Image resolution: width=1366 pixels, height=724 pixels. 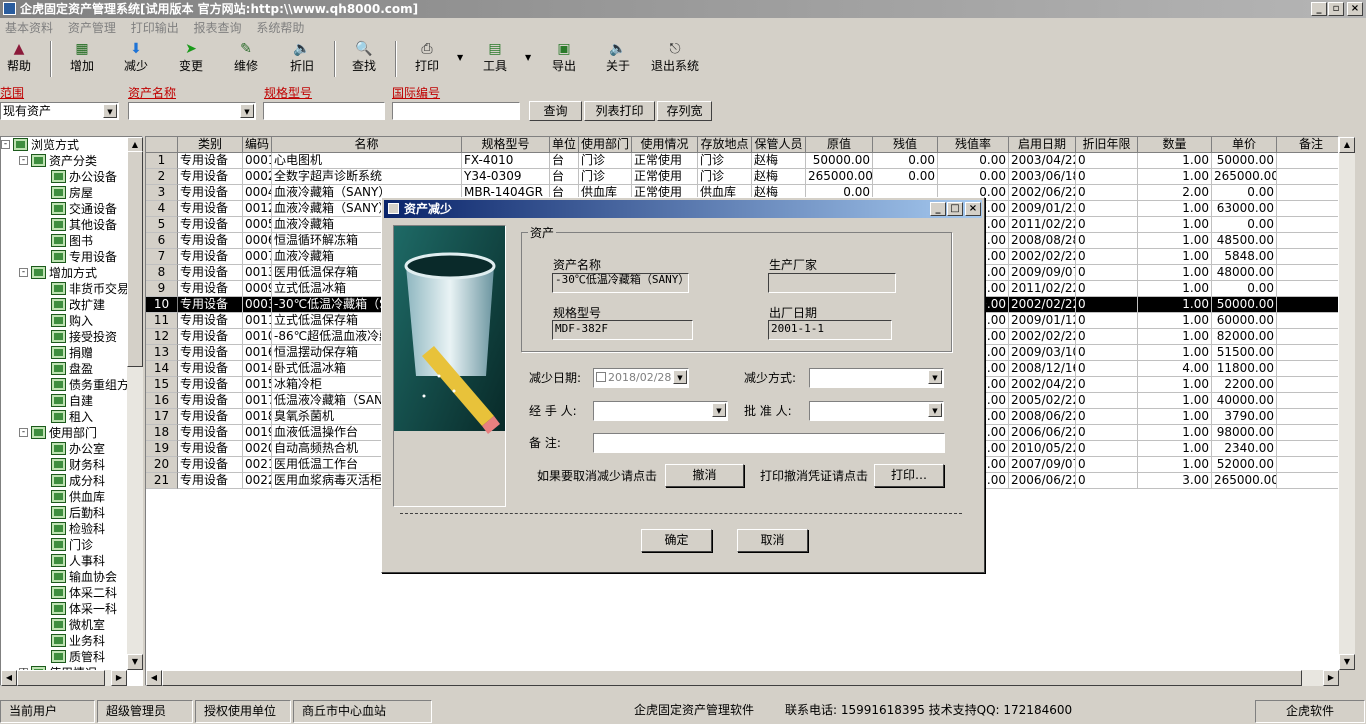 I want to click on handler-select: ▼, so click(x=660, y=411).